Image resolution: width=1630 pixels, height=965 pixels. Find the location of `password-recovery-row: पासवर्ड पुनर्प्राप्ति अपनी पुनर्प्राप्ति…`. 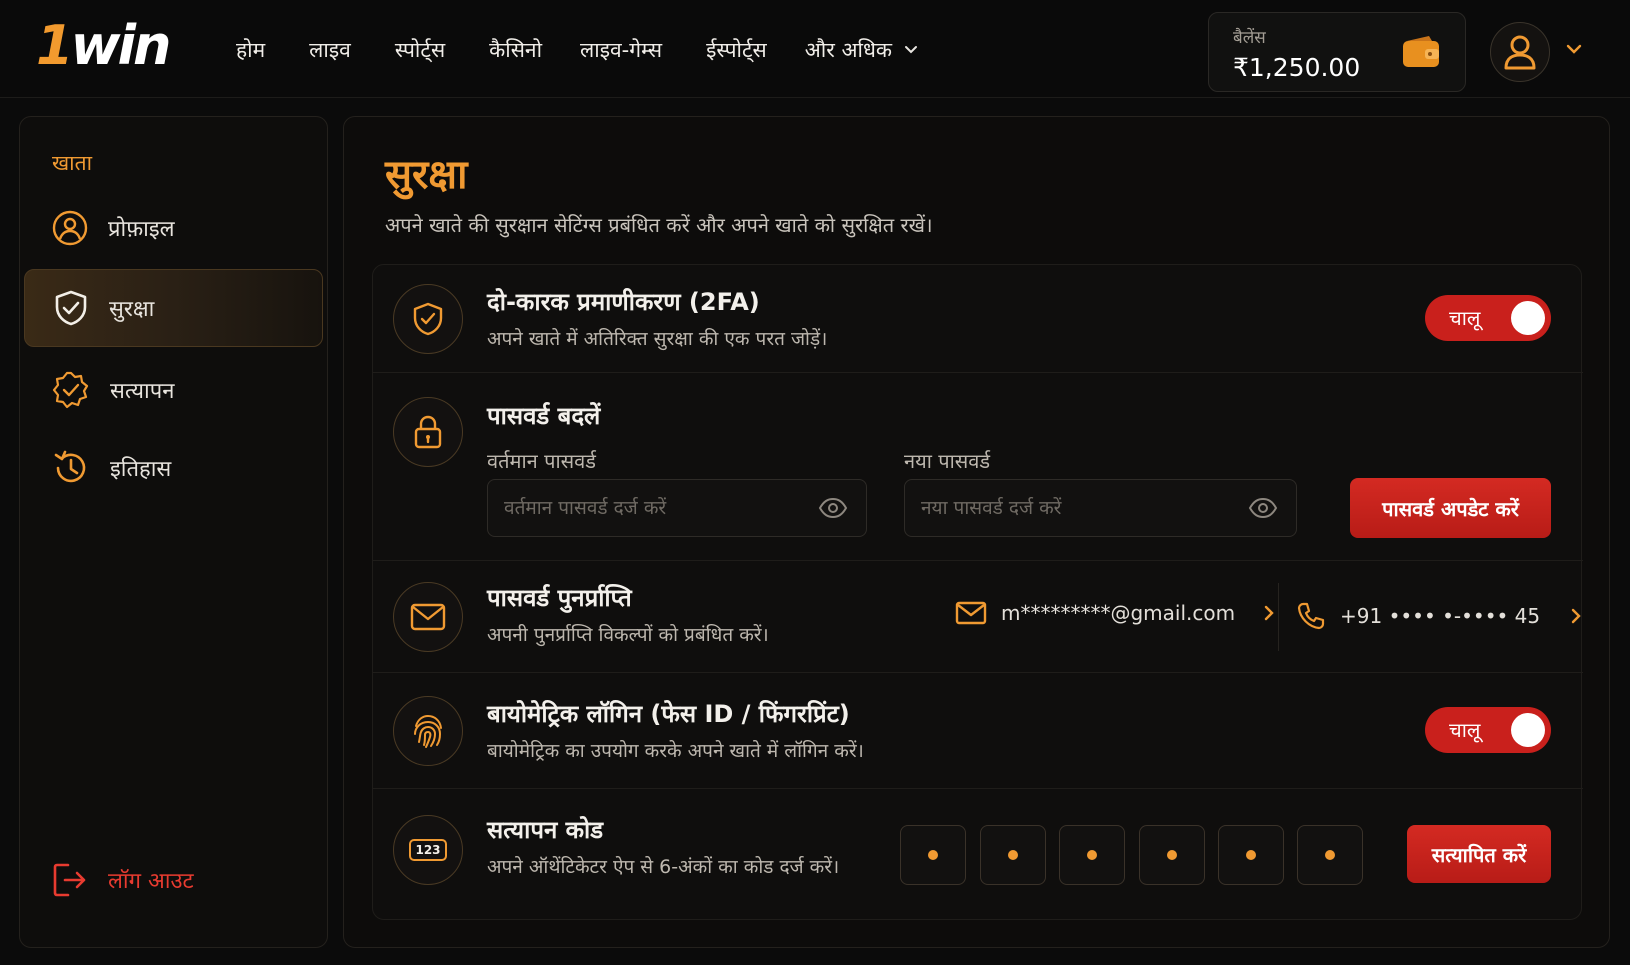

password-recovery-row: पासवर्ड पुनर्प्राप्ति अपनी पुनर्प्राप्ति… is located at coordinates (978, 617).